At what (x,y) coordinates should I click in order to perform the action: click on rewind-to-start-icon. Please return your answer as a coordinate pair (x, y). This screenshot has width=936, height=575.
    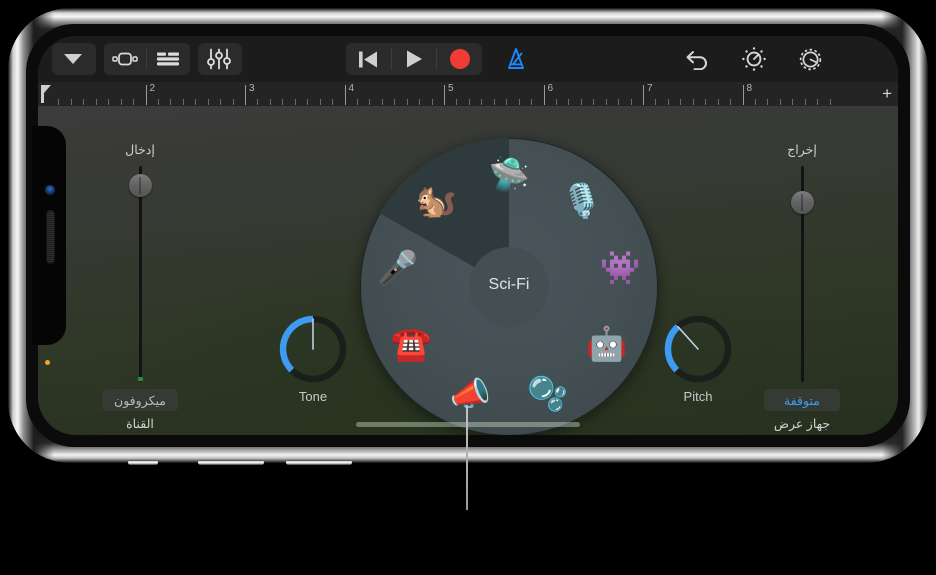
    Looking at the image, I should click on (368, 59).